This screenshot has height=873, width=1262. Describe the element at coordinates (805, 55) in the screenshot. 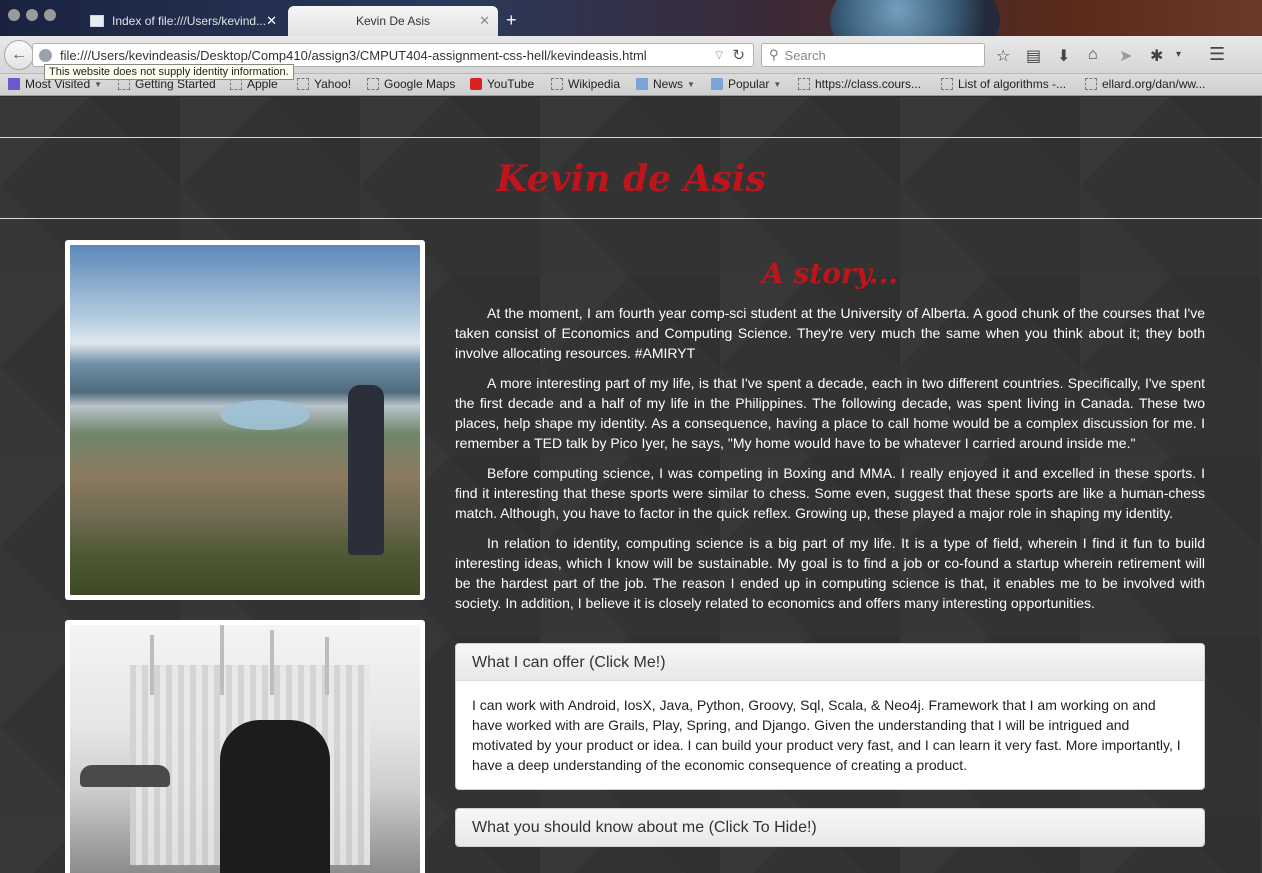

I see `search-placeholder: Search` at that location.